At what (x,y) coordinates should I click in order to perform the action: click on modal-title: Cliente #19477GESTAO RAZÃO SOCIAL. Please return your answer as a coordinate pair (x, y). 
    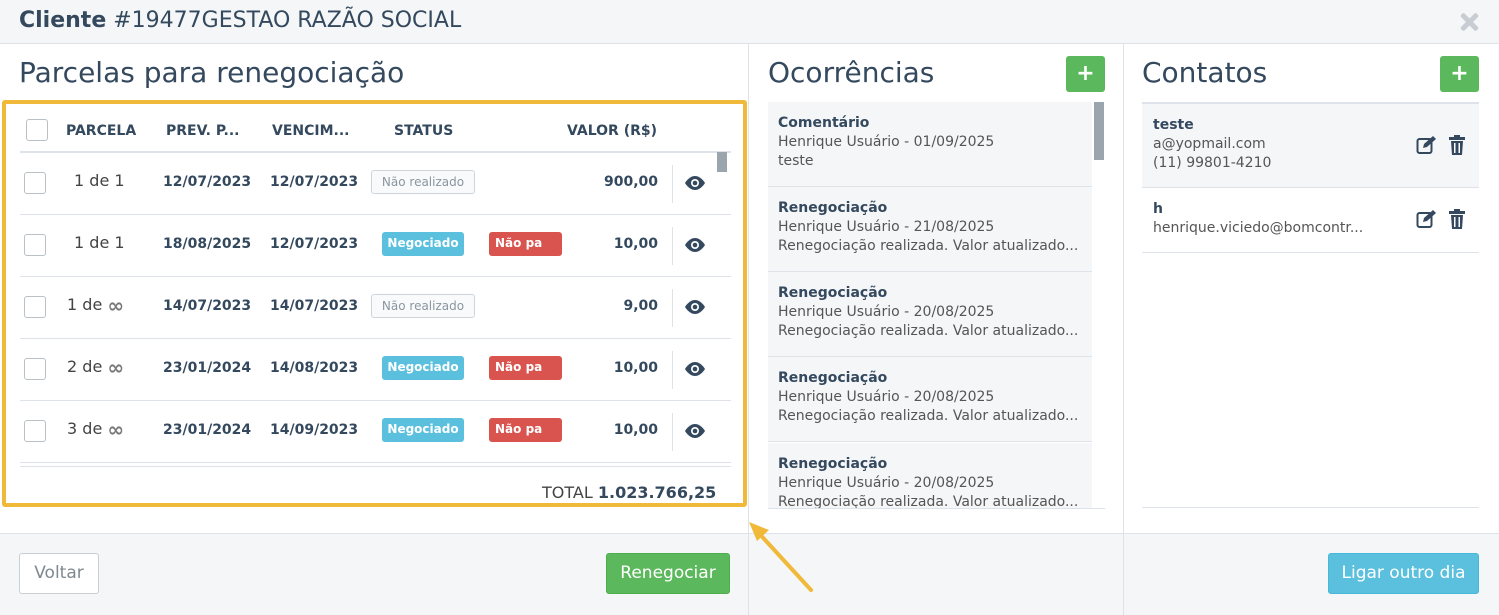
    Looking at the image, I should click on (240, 20).